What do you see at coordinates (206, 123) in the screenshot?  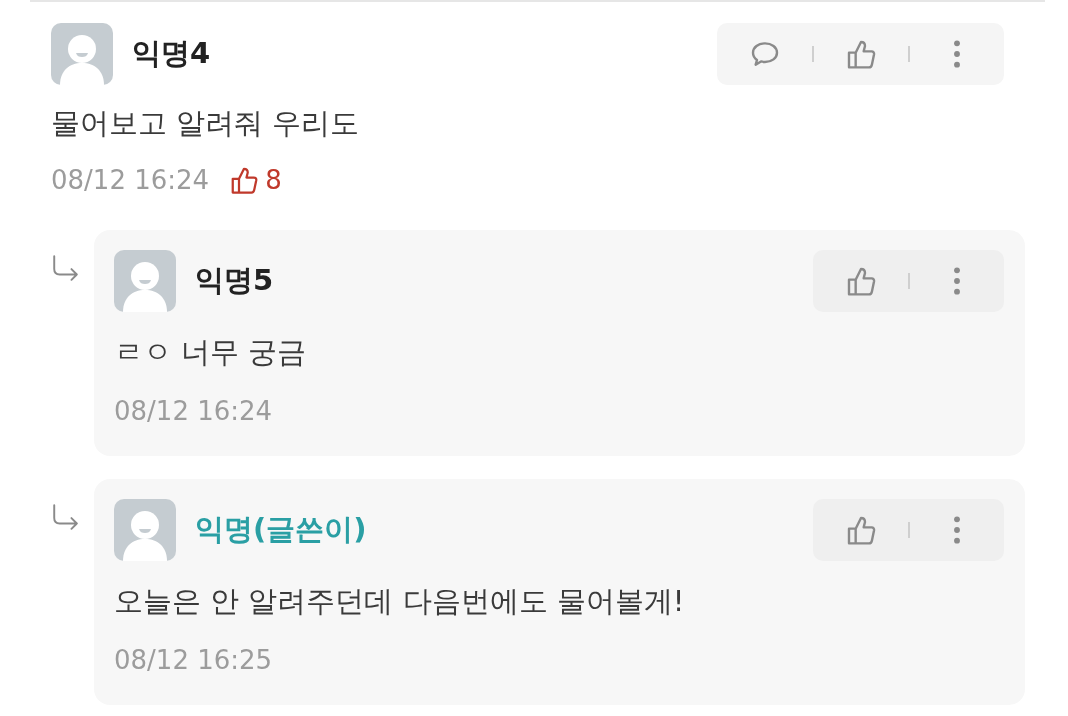 I see `comment-text: 물어보고 알려줘 우리도` at bounding box center [206, 123].